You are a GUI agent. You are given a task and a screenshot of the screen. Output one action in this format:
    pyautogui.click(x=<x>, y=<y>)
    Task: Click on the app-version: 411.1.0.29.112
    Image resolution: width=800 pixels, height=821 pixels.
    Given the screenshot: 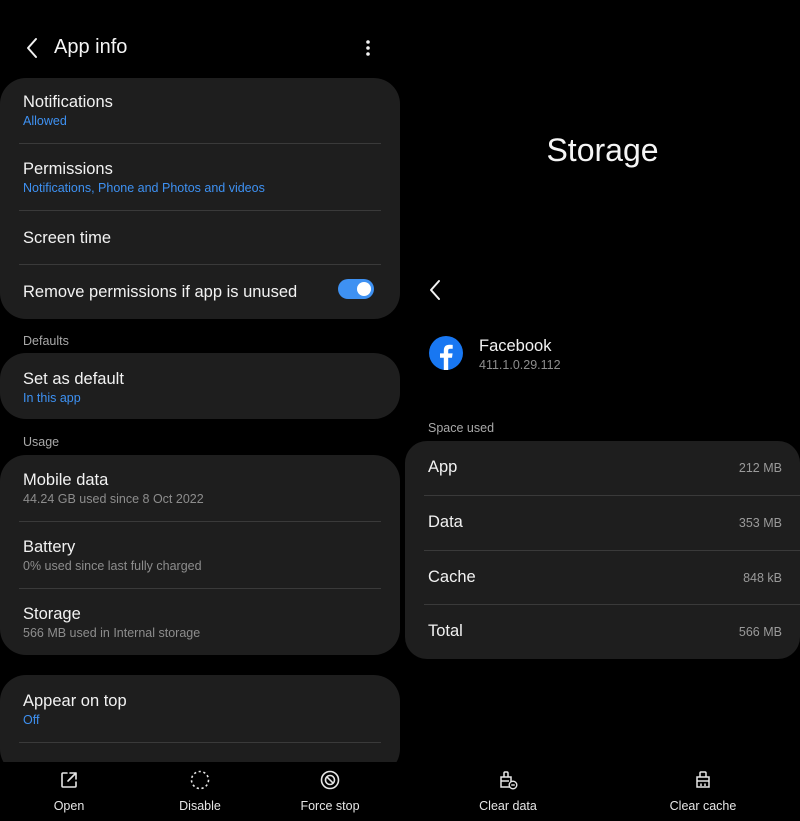 What is the action you would take?
    pyautogui.click(x=520, y=365)
    